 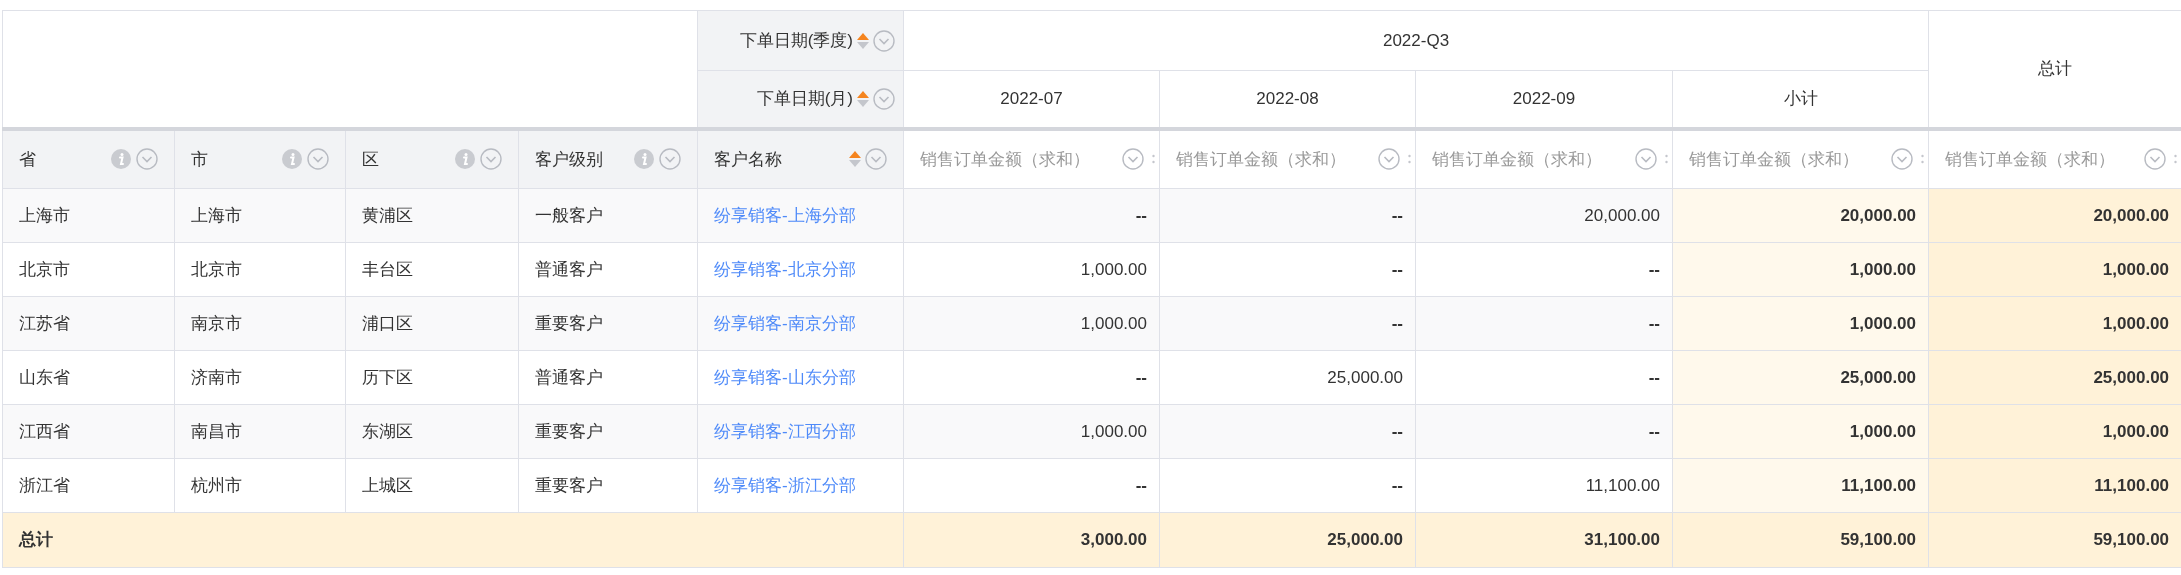 What do you see at coordinates (88, 431) in the screenshot?
I see `table-cell: 江西省` at bounding box center [88, 431].